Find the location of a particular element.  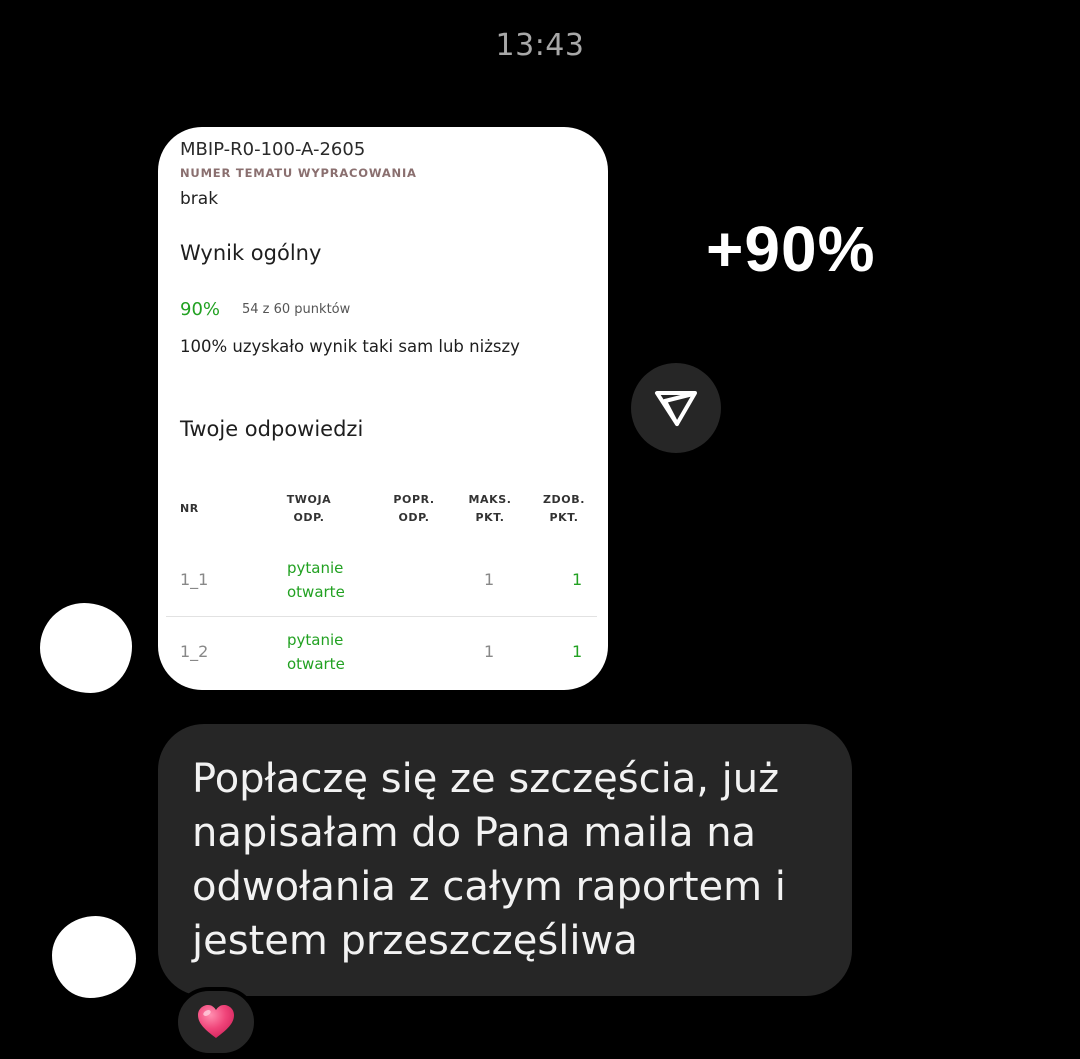

message-timestamp: 13:43 is located at coordinates (540, 45).